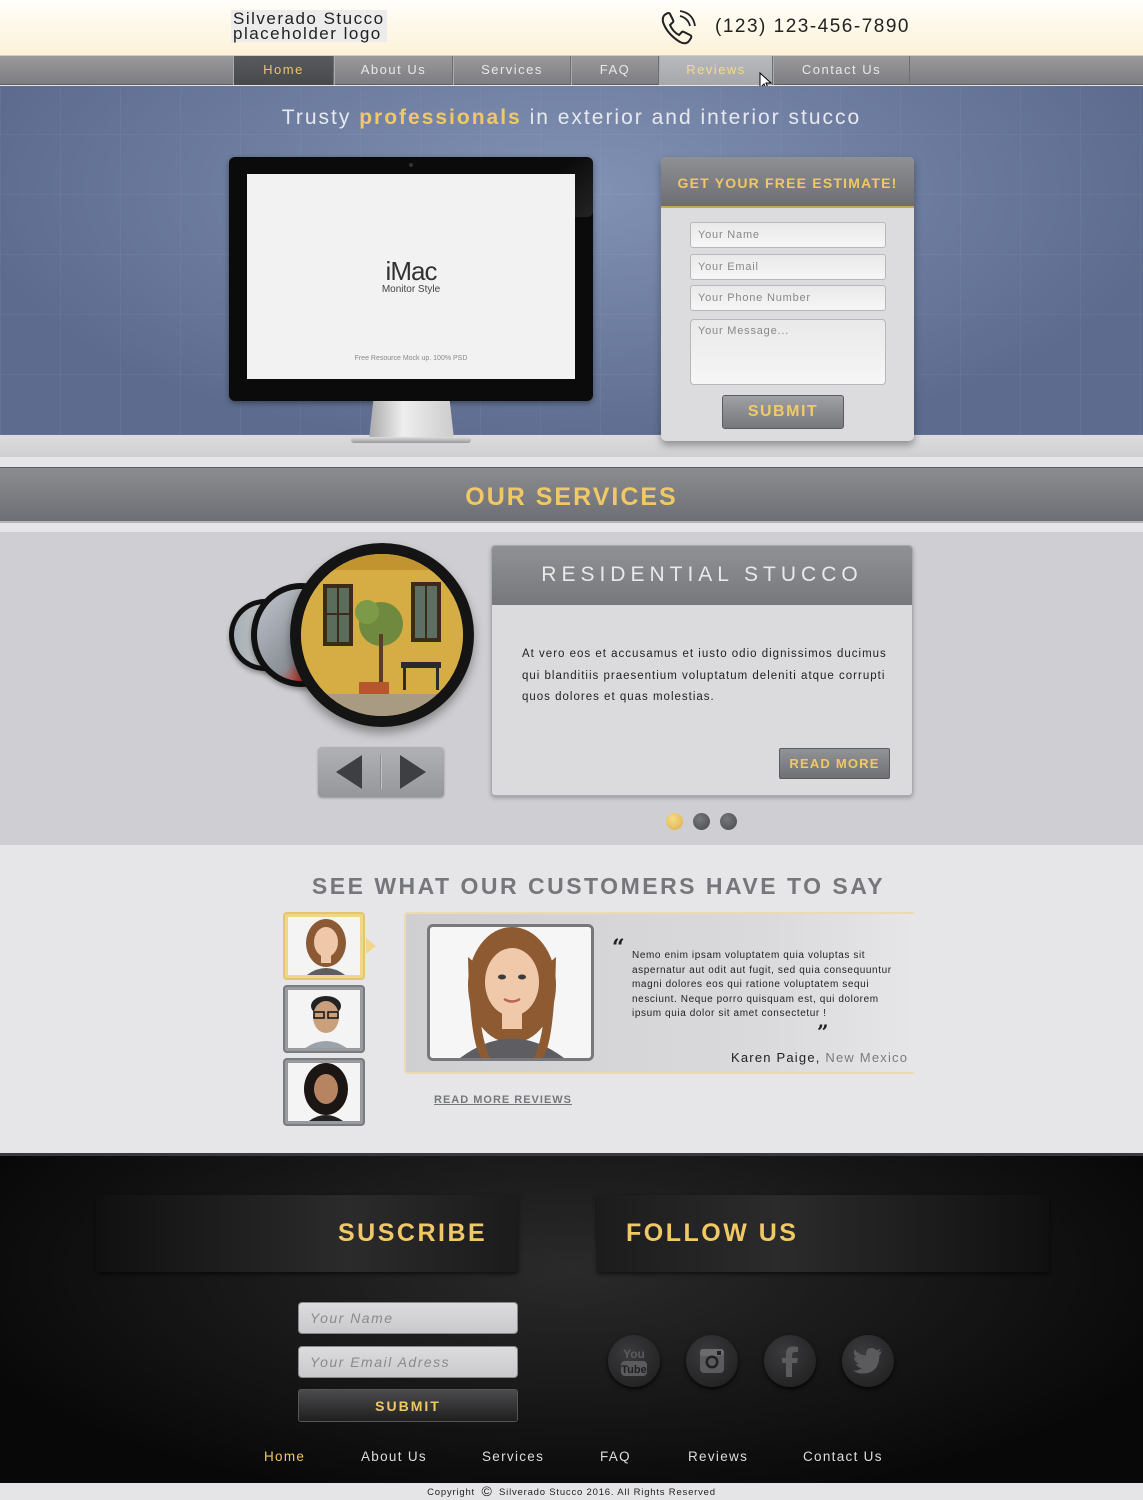  What do you see at coordinates (411, 271) in the screenshot?
I see `imac-brand: iMac` at bounding box center [411, 271].